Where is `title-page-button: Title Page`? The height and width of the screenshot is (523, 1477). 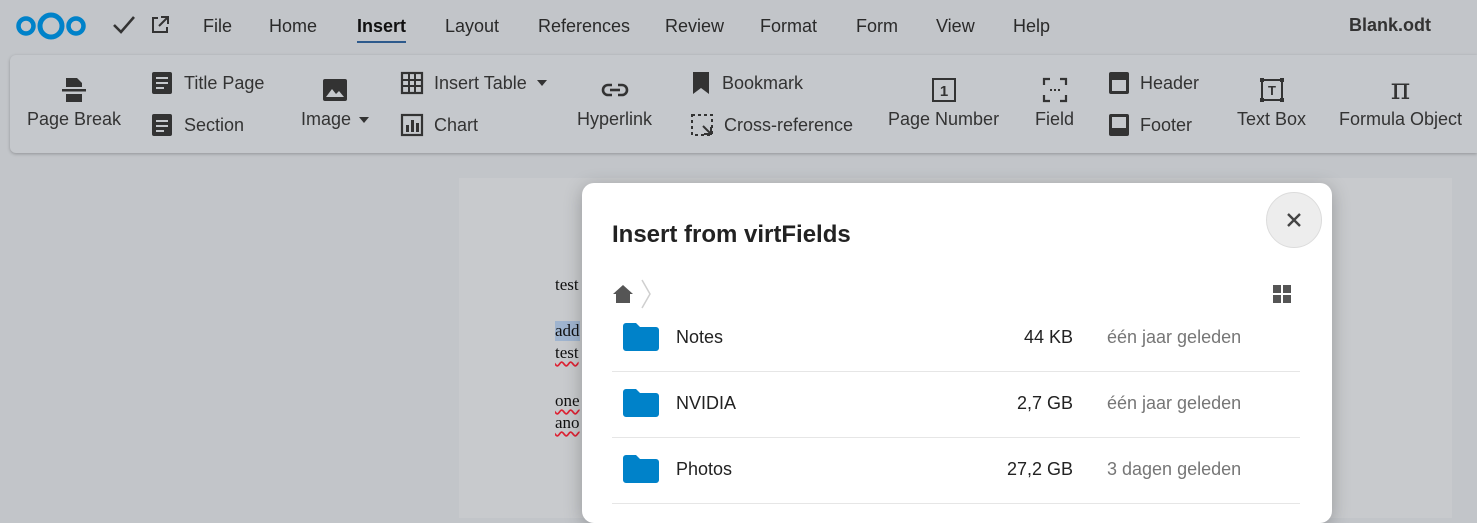
title-page-button: Title Page is located at coordinates (207, 83).